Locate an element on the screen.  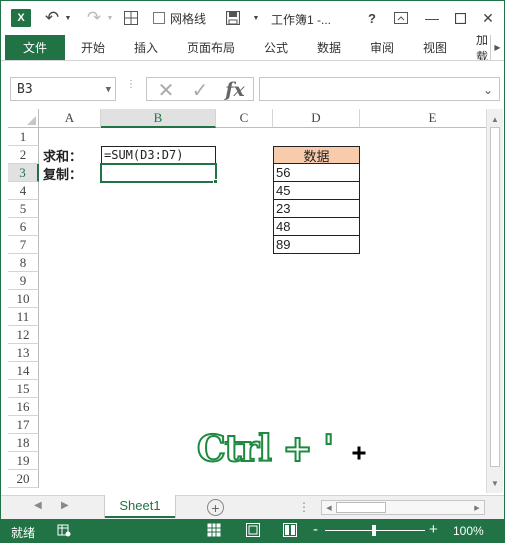
page-layout-view-icon is located at coordinates (253, 530).